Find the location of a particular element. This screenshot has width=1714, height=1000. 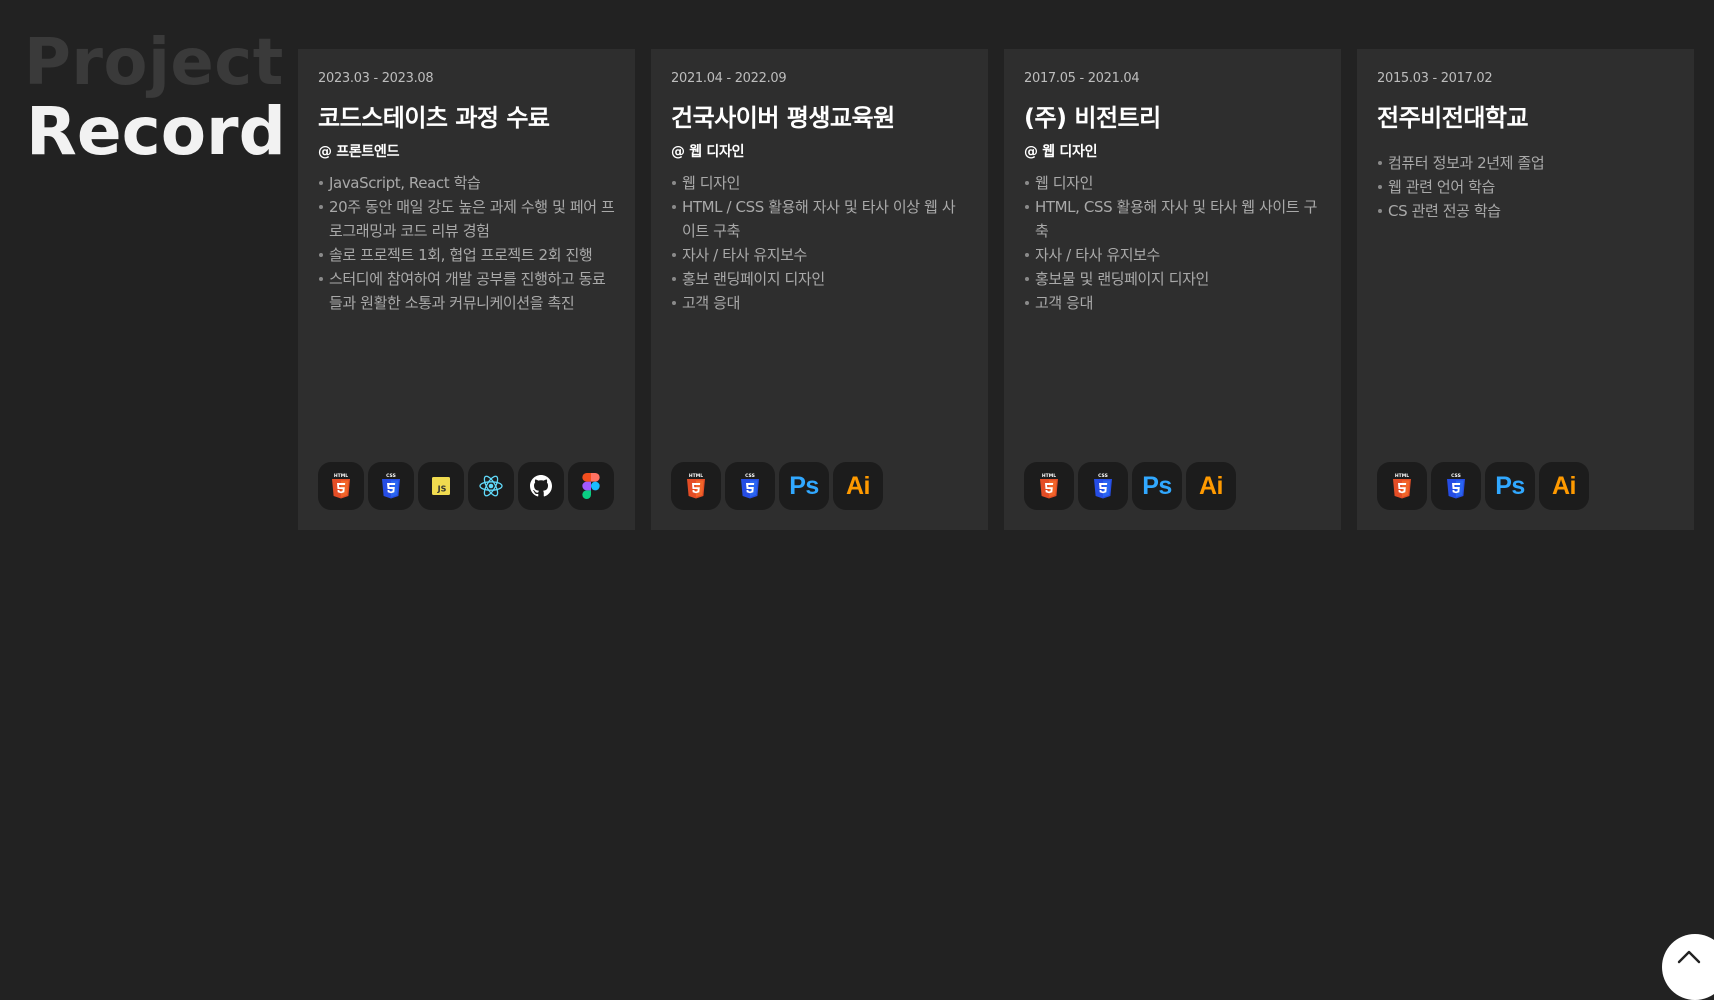

record-period: 2017.05 - 2021.04 is located at coordinates (1082, 78).